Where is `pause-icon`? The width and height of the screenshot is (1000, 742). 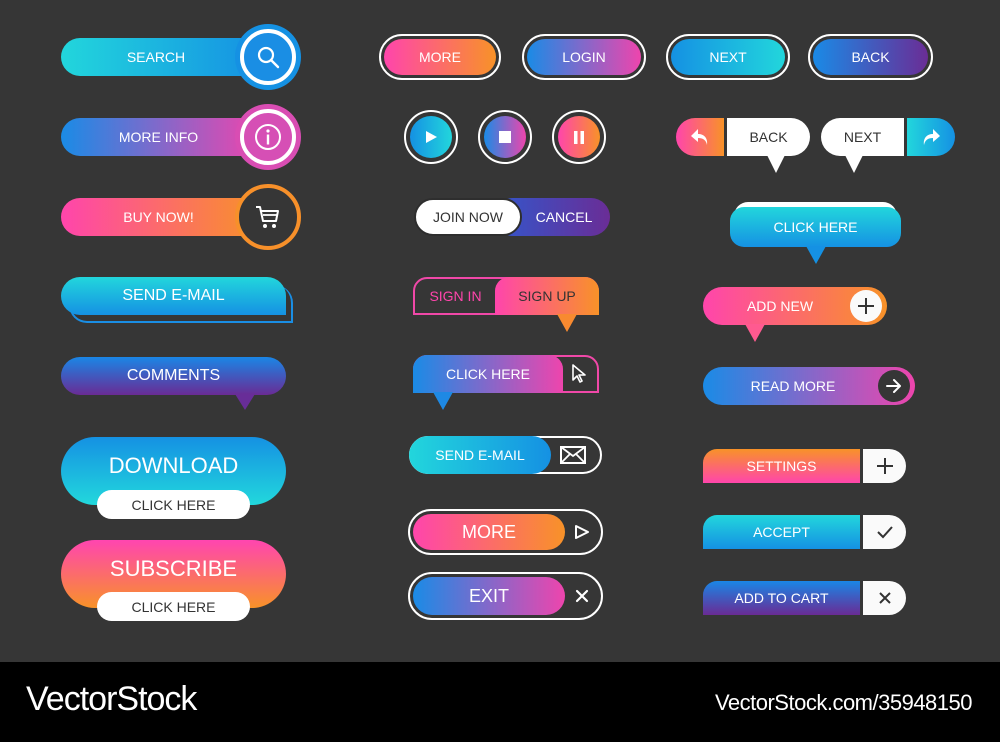 pause-icon is located at coordinates (579, 137).